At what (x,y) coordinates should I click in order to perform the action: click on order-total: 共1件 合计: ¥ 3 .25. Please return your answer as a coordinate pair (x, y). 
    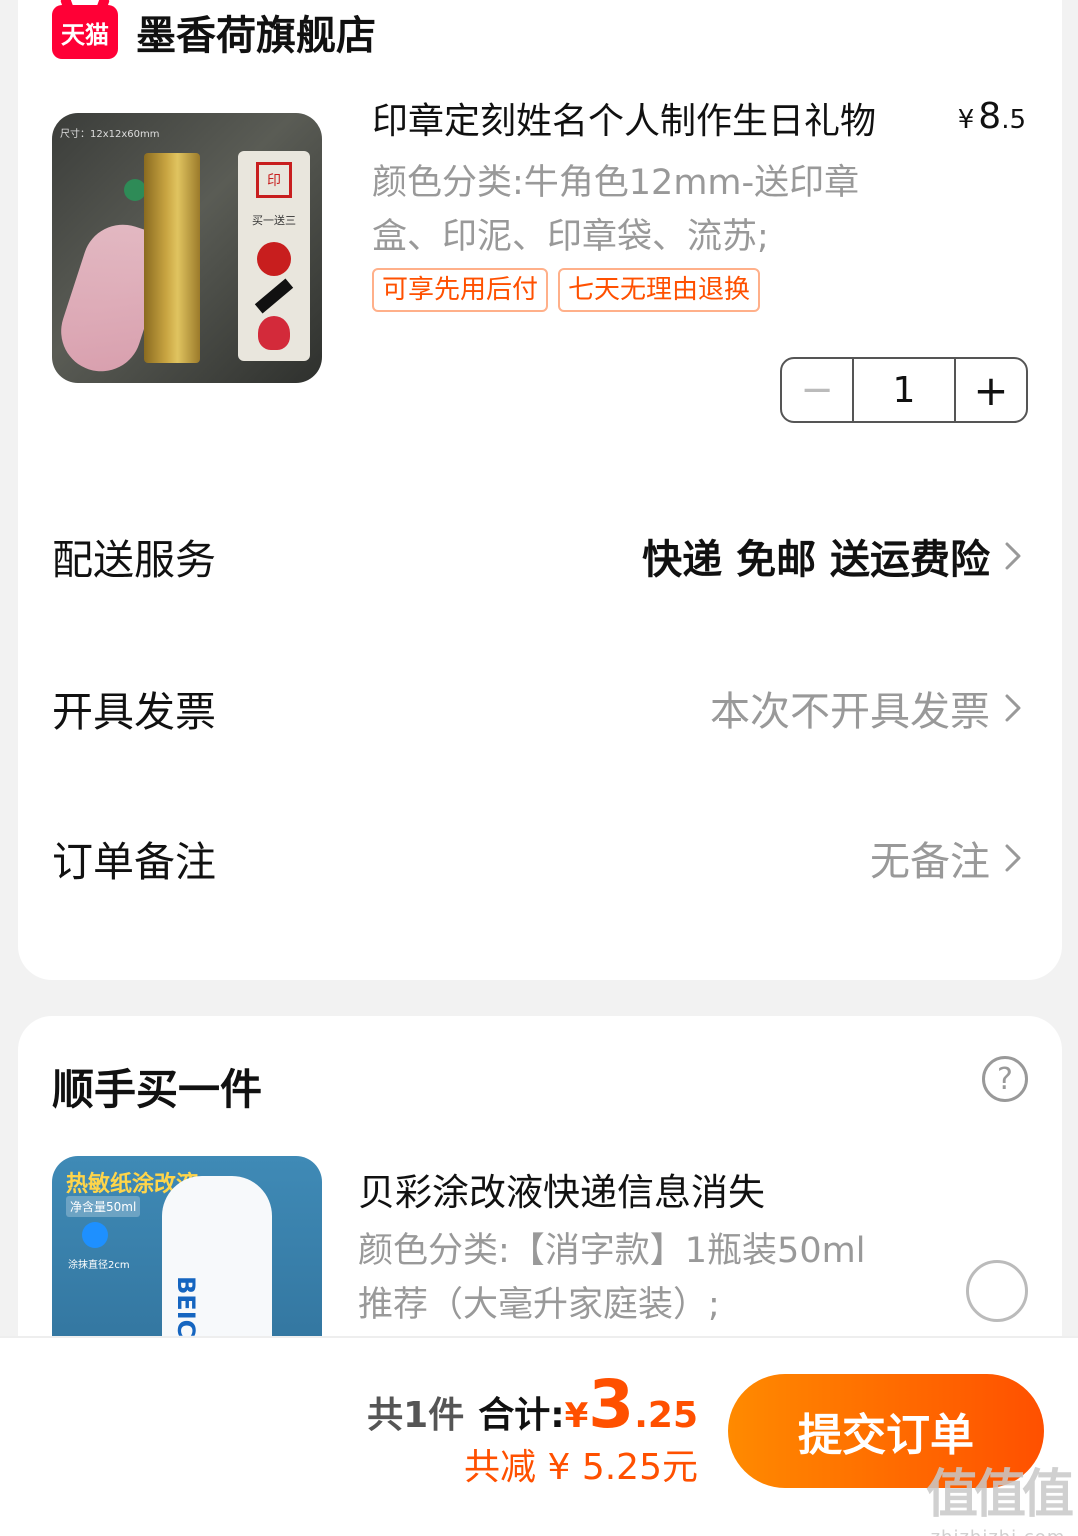
    Looking at the image, I should click on (532, 1404).